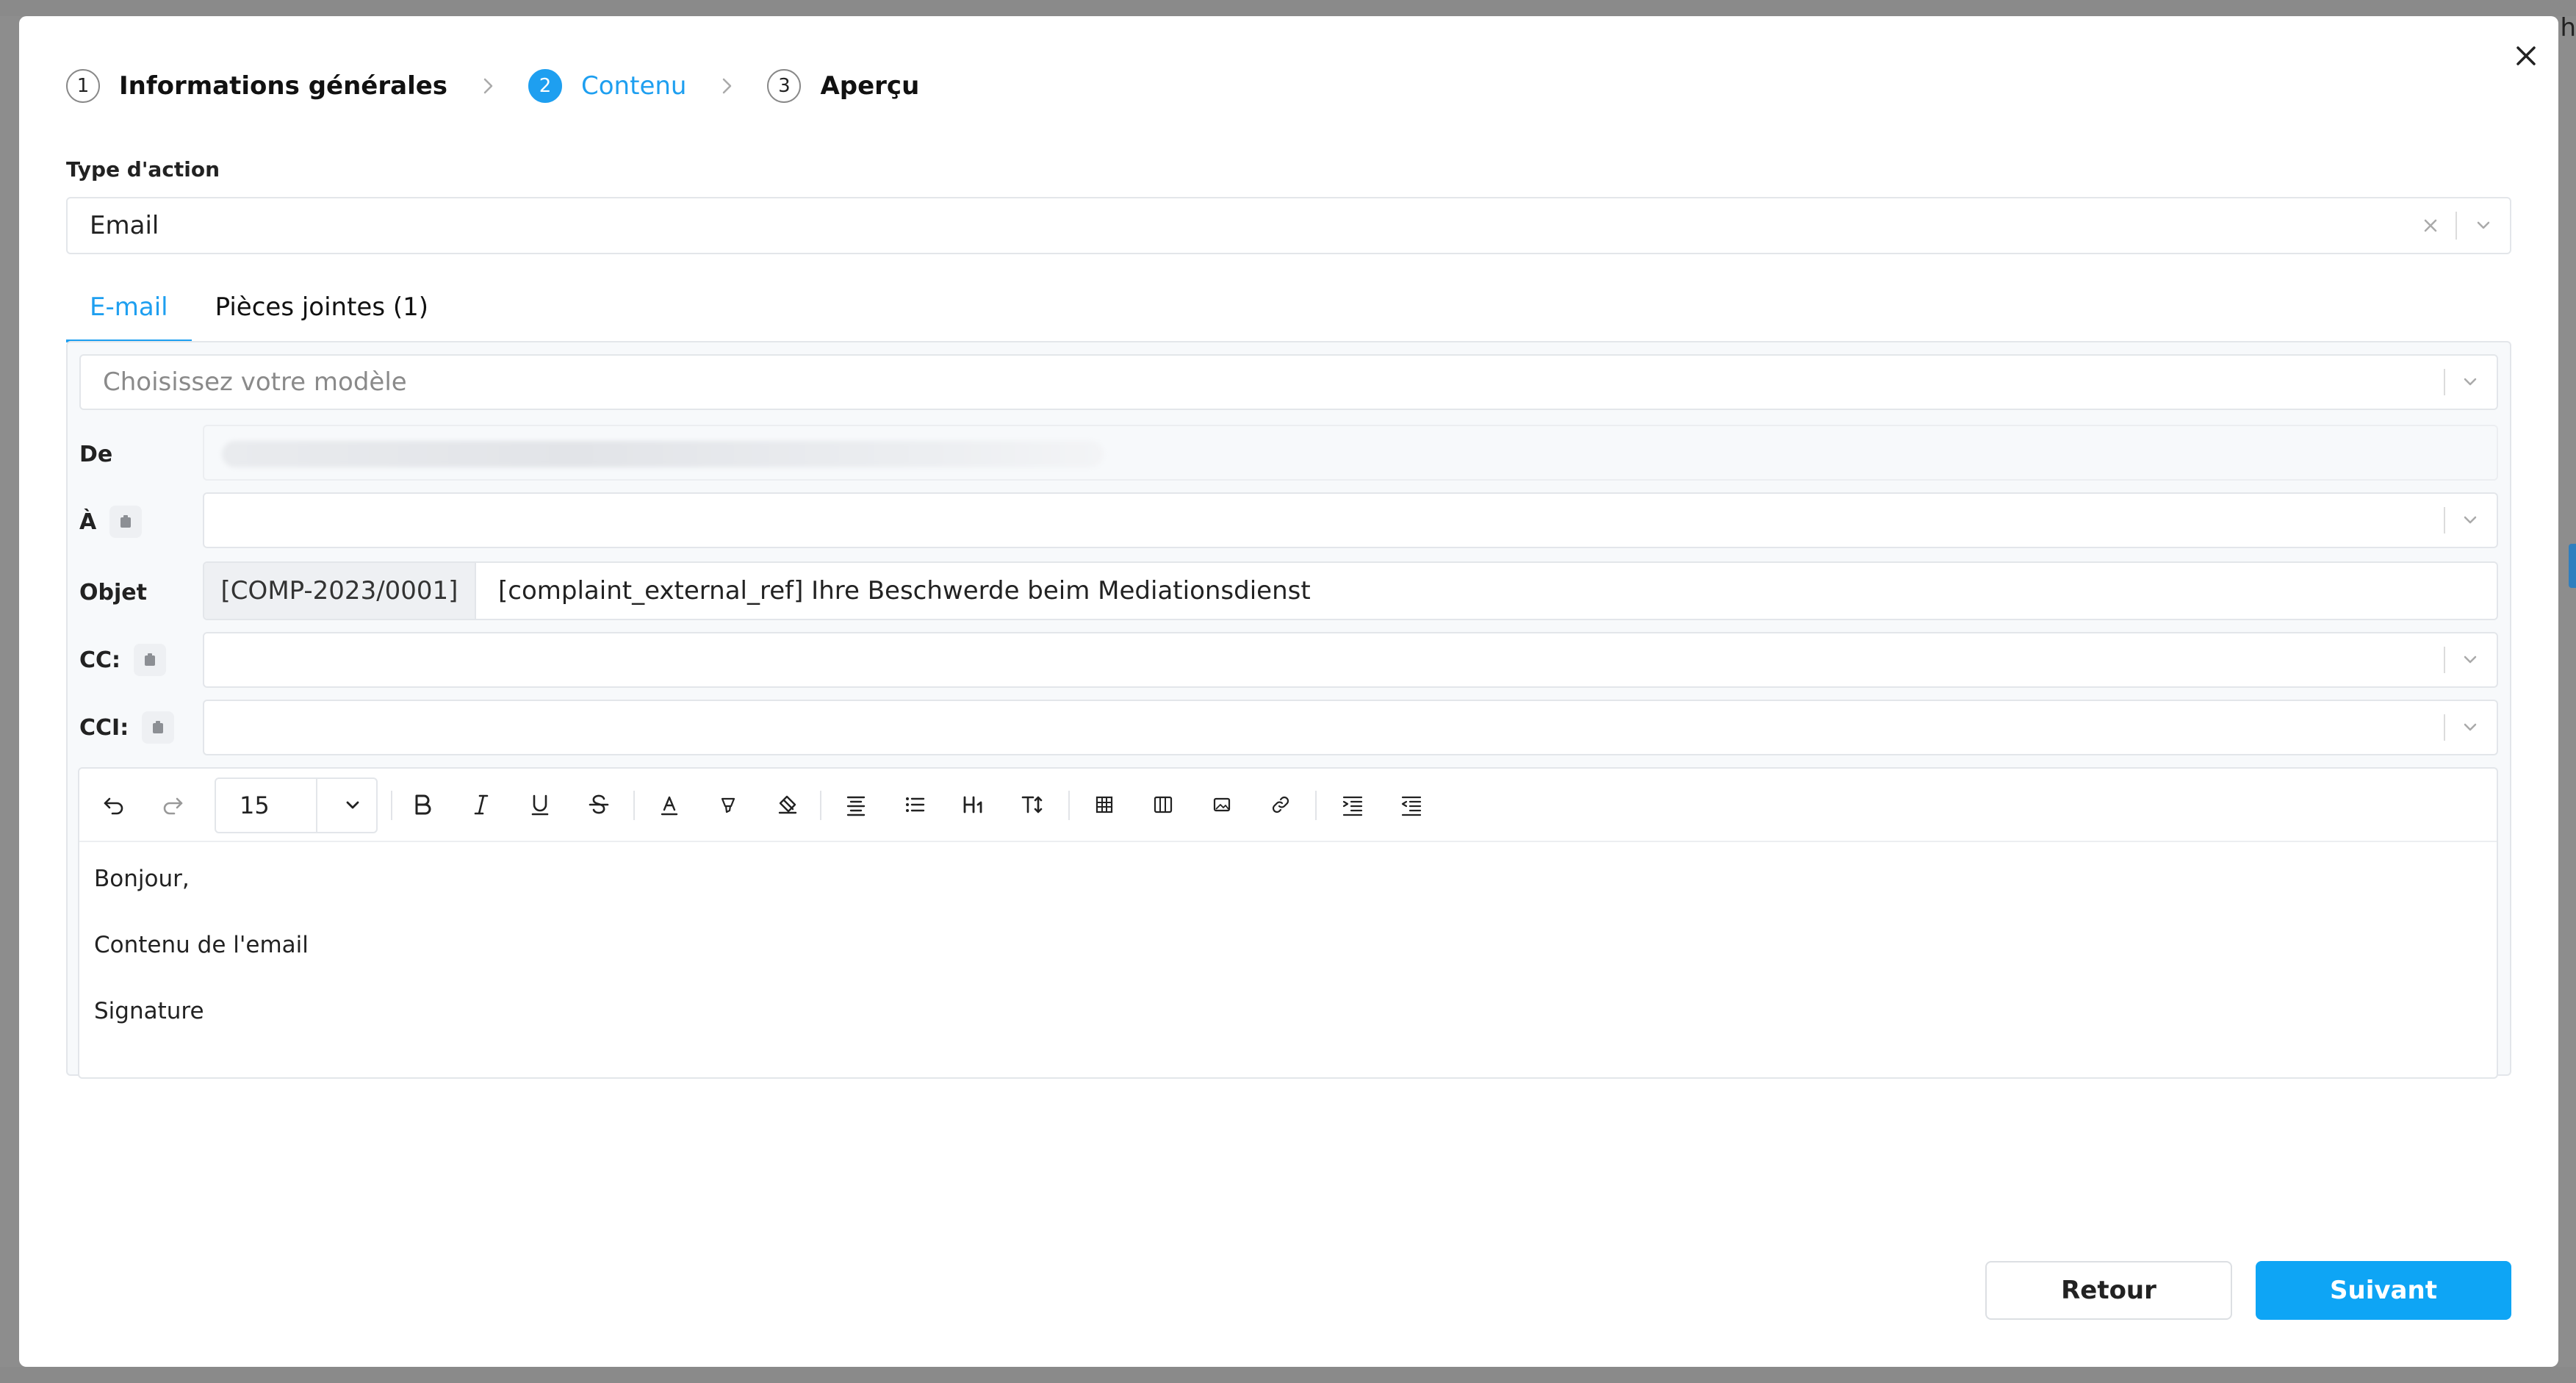 The width and height of the screenshot is (2576, 1383). What do you see at coordinates (1288, 382) in the screenshot?
I see `template-select: Choisissez votre modèle` at bounding box center [1288, 382].